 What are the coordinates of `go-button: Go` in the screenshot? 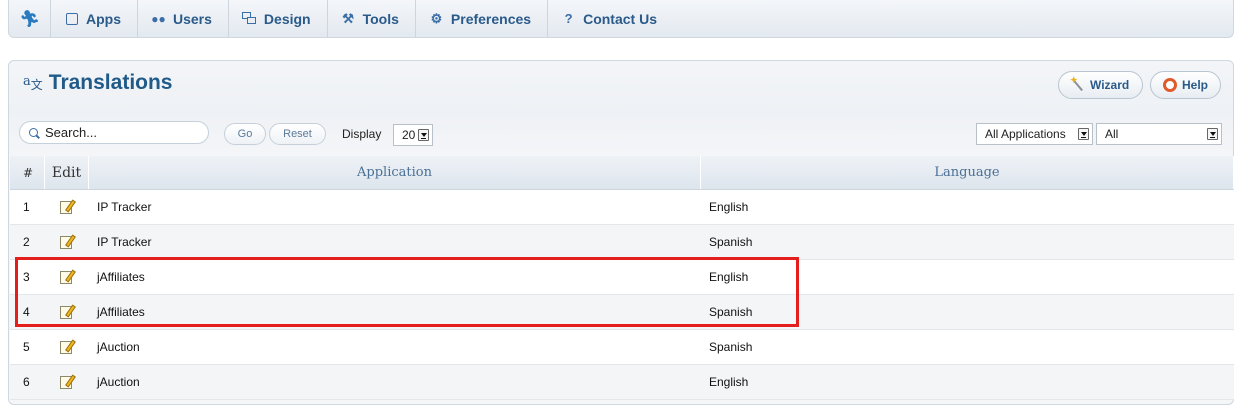 It's located at (245, 134).